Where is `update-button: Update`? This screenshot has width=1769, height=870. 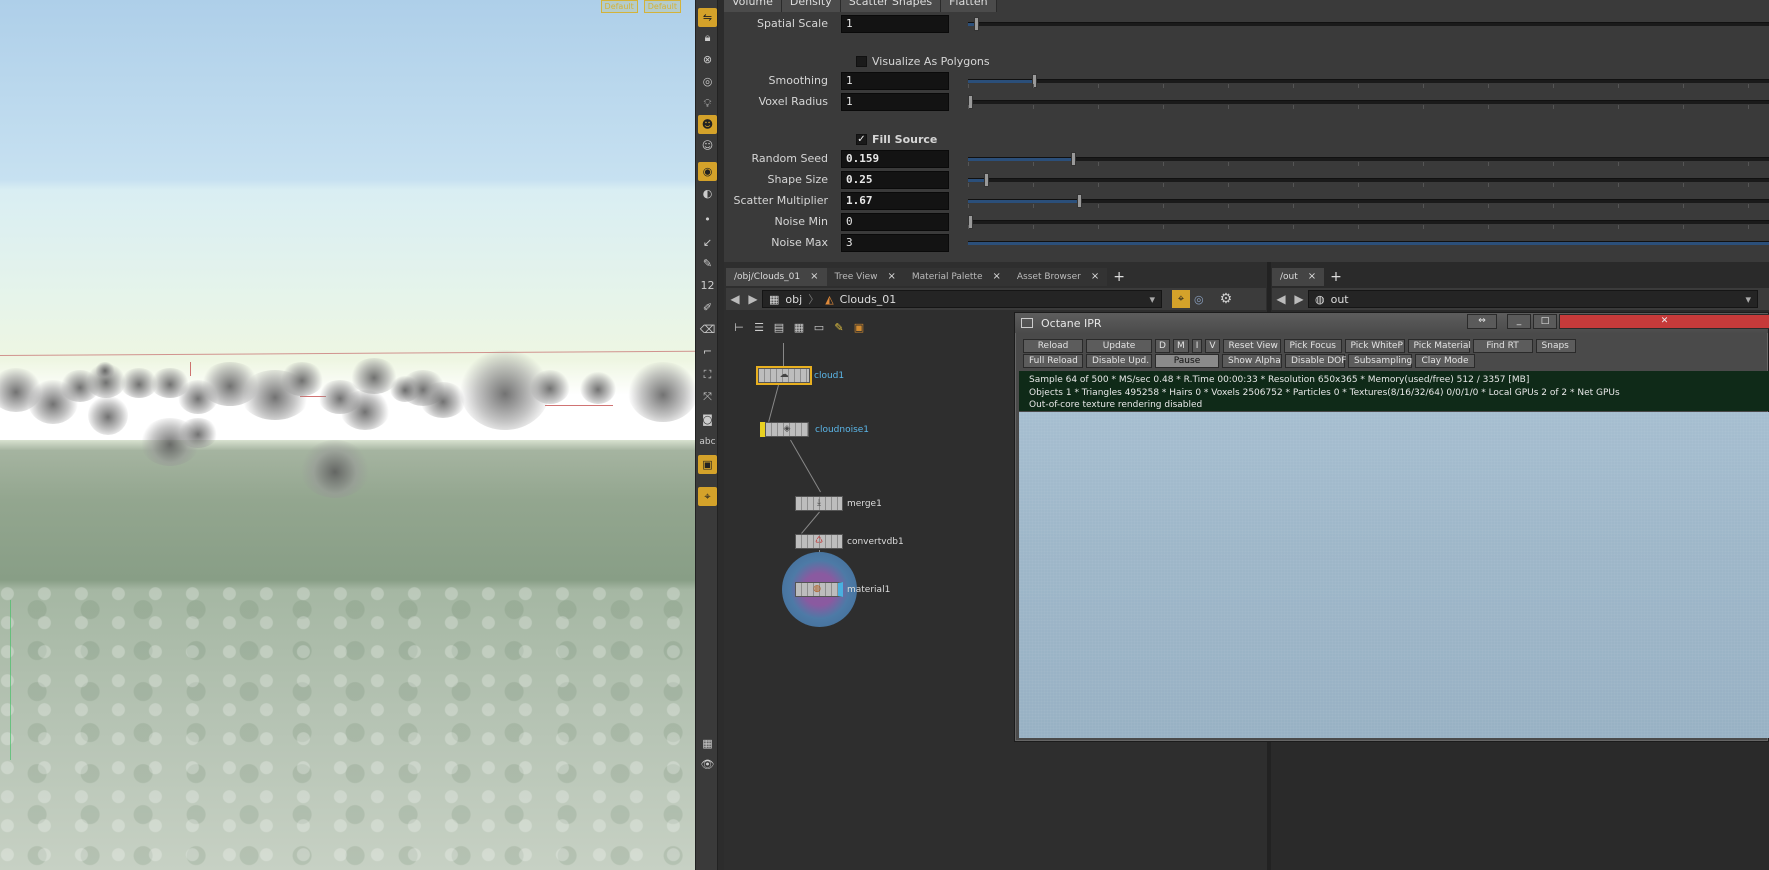
update-button: Update is located at coordinates (1119, 346).